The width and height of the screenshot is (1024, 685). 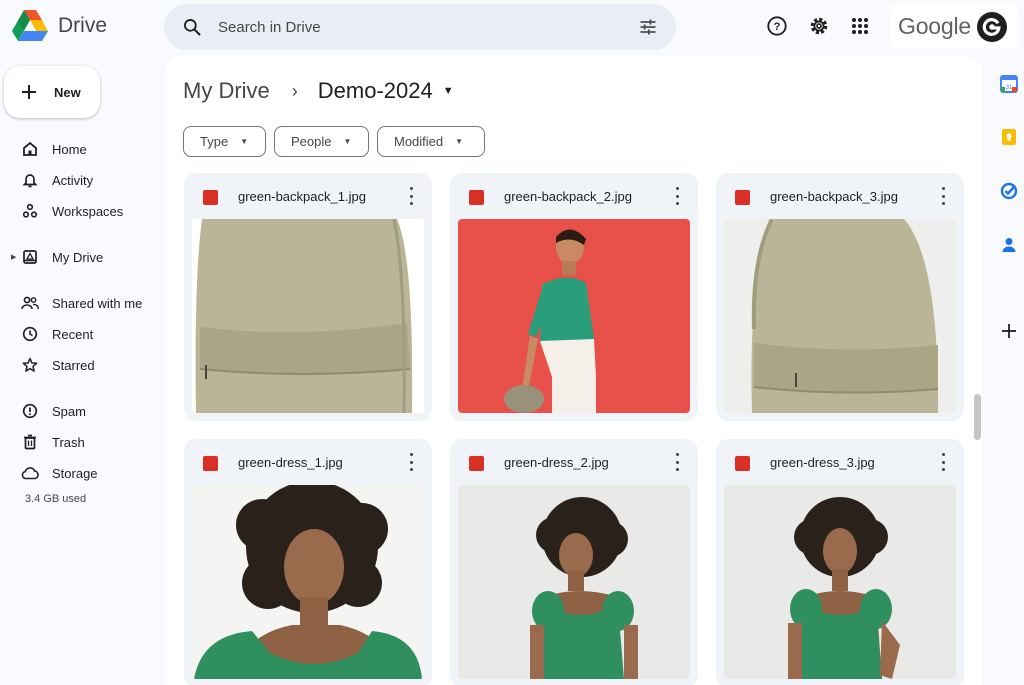 I want to click on filter-label: People, so click(x=311, y=141).